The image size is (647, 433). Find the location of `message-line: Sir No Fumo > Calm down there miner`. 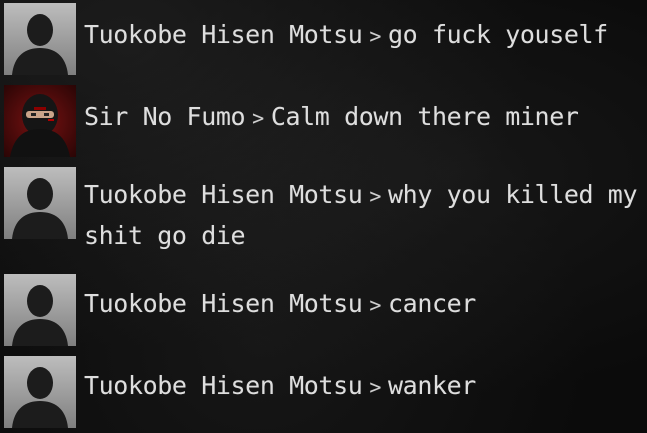

message-line: Sir No Fumo > Calm down there miner is located at coordinates (364, 117).